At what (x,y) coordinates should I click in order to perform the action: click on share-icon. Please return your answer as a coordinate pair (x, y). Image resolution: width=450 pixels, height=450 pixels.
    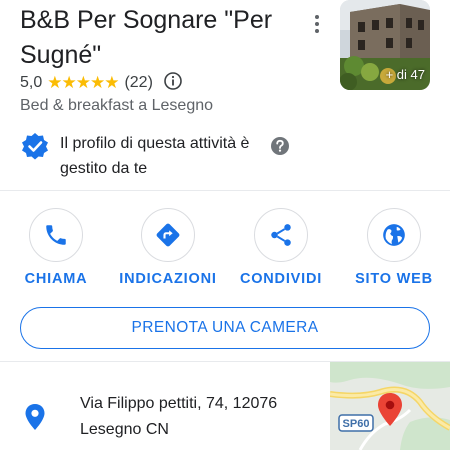
    Looking at the image, I should click on (281, 235).